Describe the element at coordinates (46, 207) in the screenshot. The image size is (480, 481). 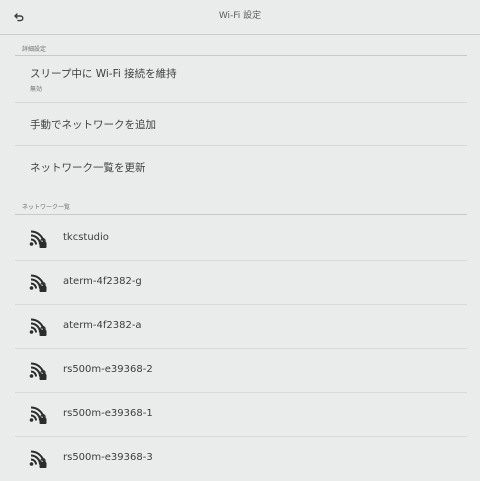
I see `section-header-networks: ネットワーク一覧` at that location.